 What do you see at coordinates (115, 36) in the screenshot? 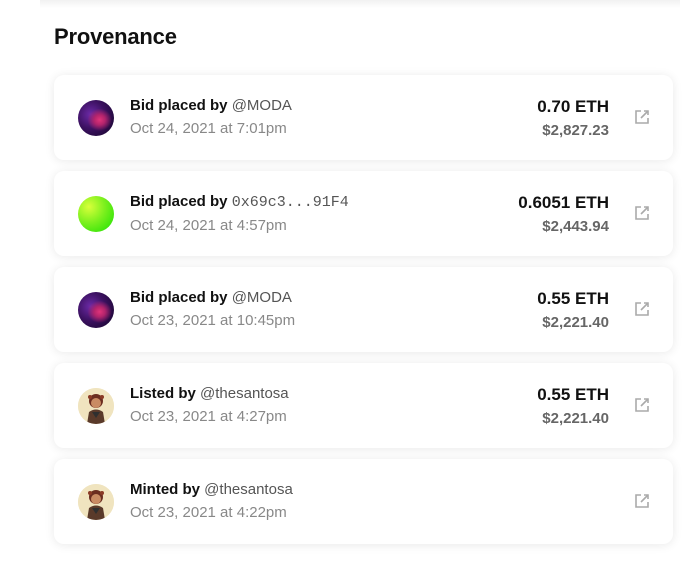
I see `section-title: Provenance` at bounding box center [115, 36].